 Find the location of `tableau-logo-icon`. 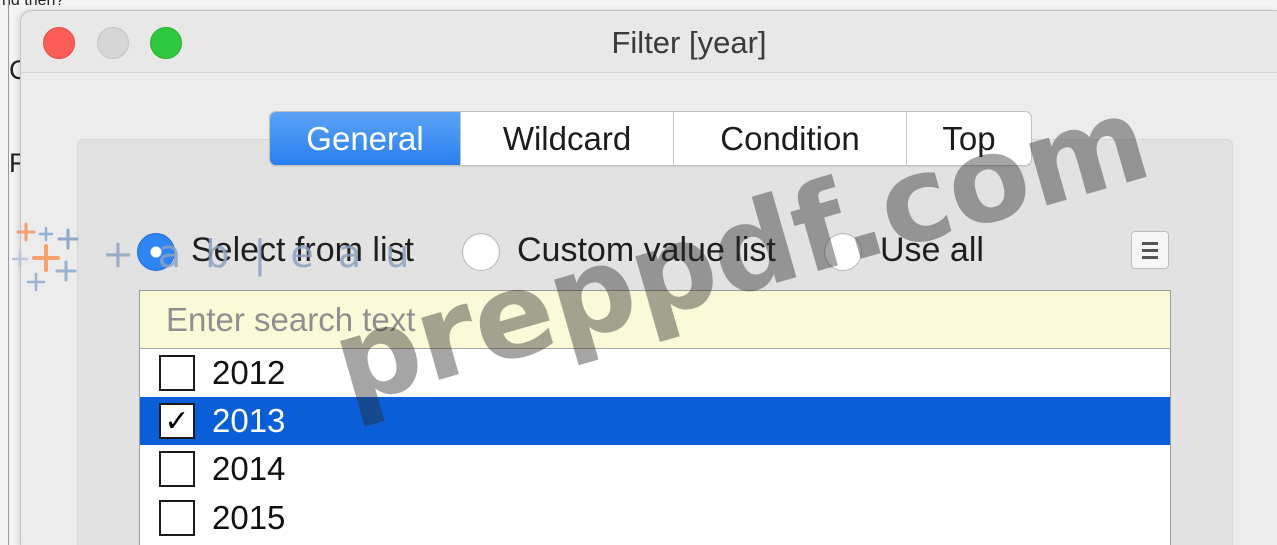

tableau-logo-icon is located at coordinates (45, 257).